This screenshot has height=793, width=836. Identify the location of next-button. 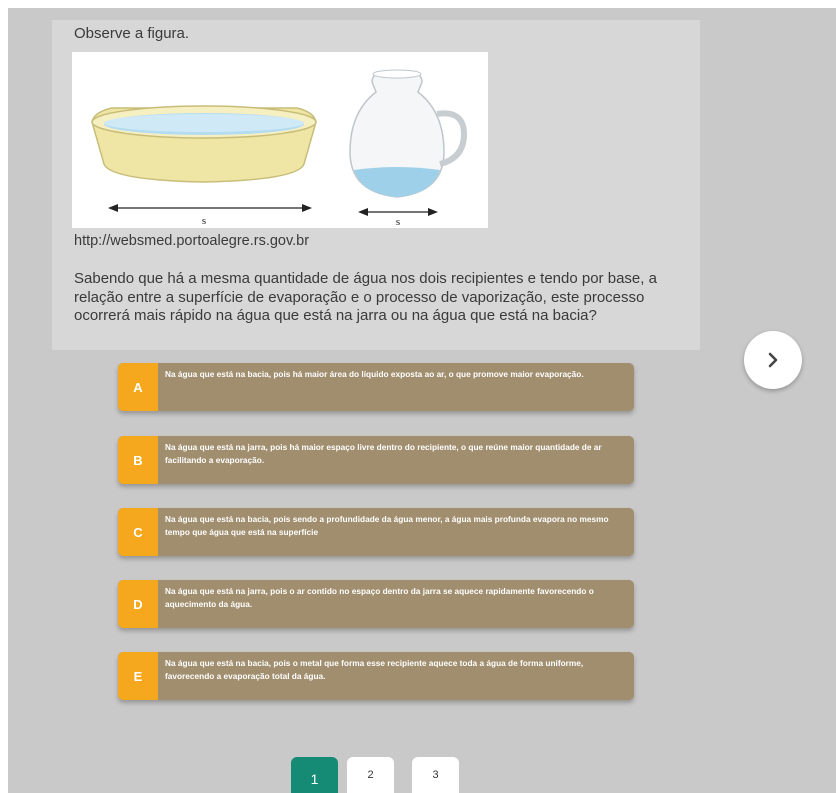
(773, 360).